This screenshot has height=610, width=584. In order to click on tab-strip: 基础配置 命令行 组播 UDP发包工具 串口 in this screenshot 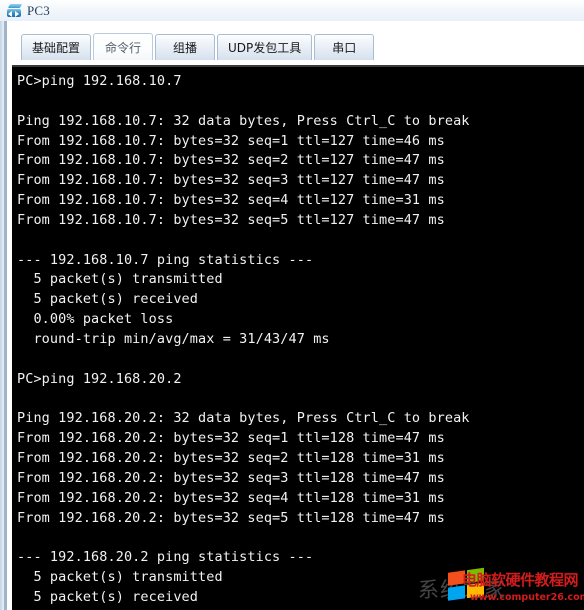, I will do `click(298, 43)`.